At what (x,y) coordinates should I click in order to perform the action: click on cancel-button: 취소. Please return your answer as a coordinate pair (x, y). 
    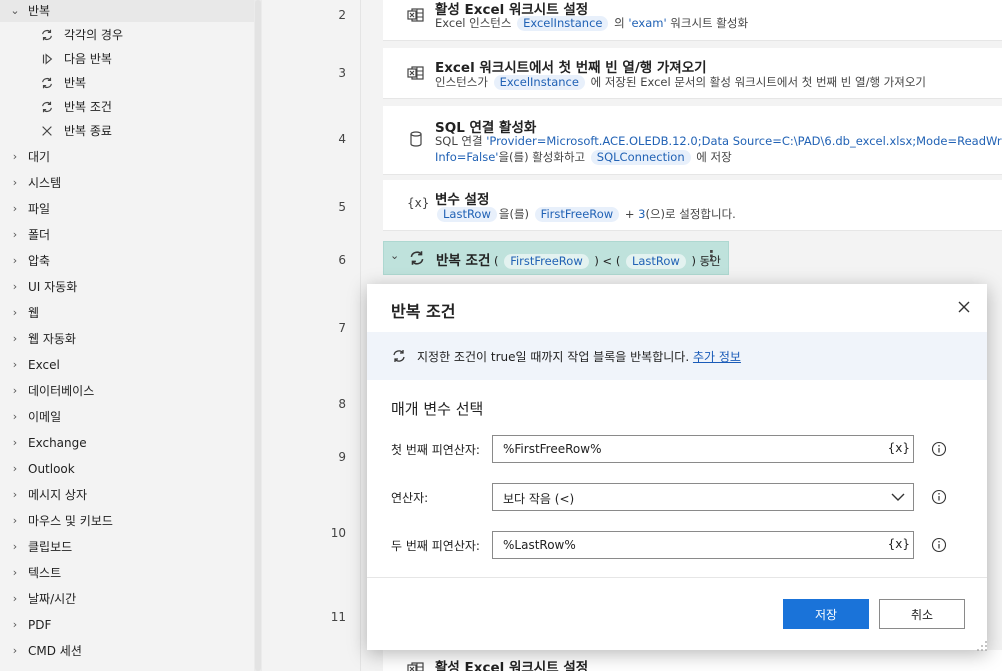
    Looking at the image, I should click on (922, 614).